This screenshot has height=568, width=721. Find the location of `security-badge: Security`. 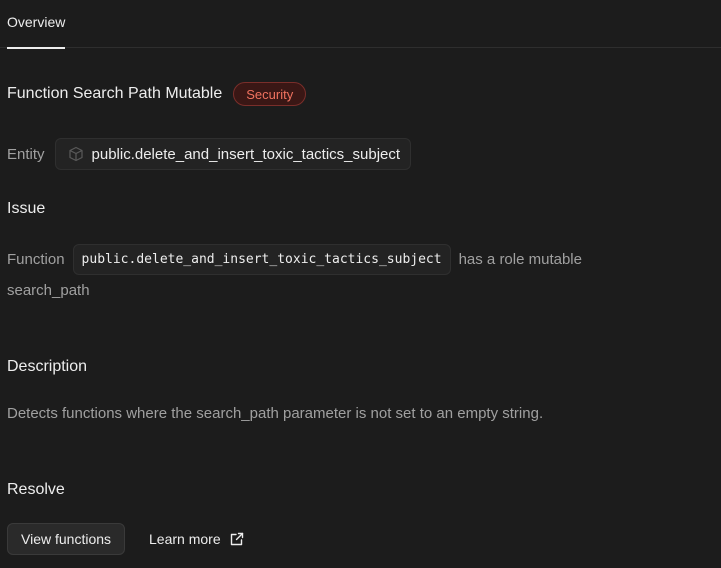

security-badge: Security is located at coordinates (270, 94).